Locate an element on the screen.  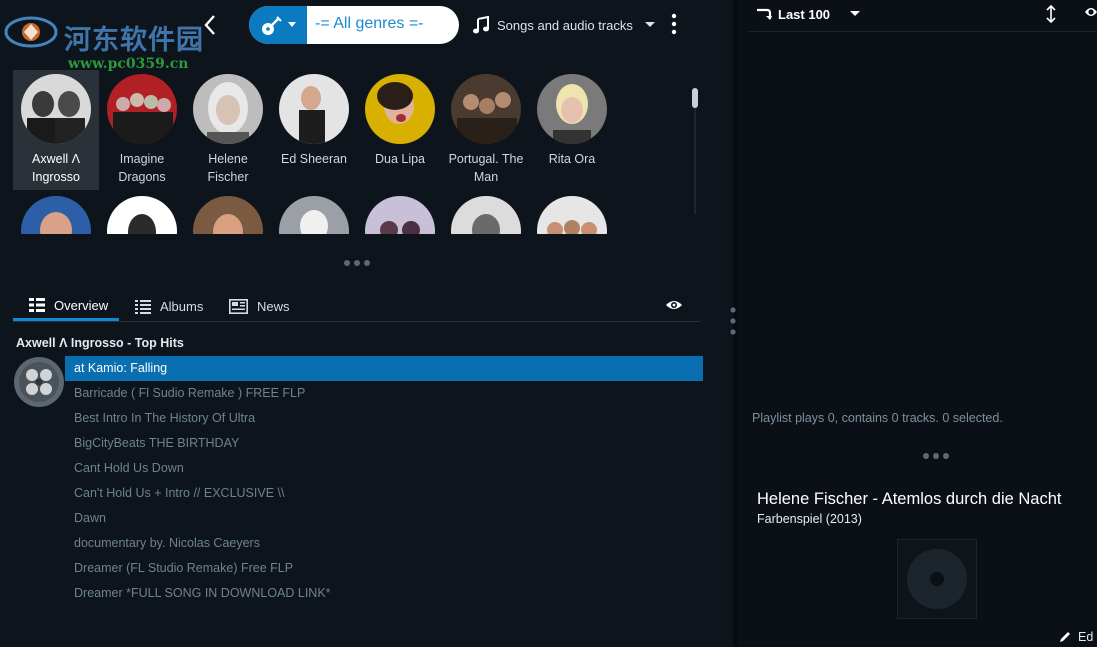
tab-label: Albums is located at coordinates (182, 306).